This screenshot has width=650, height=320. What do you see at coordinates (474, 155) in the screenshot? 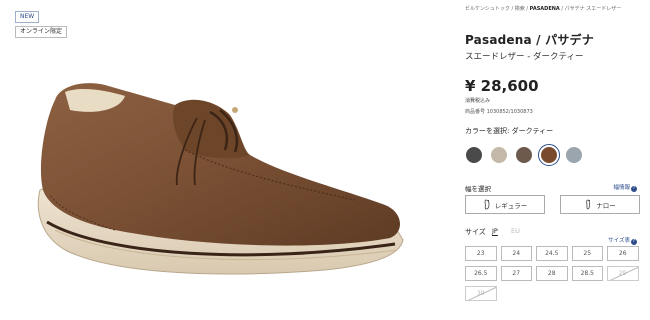
I see `color-swatch-charcoal` at bounding box center [474, 155].